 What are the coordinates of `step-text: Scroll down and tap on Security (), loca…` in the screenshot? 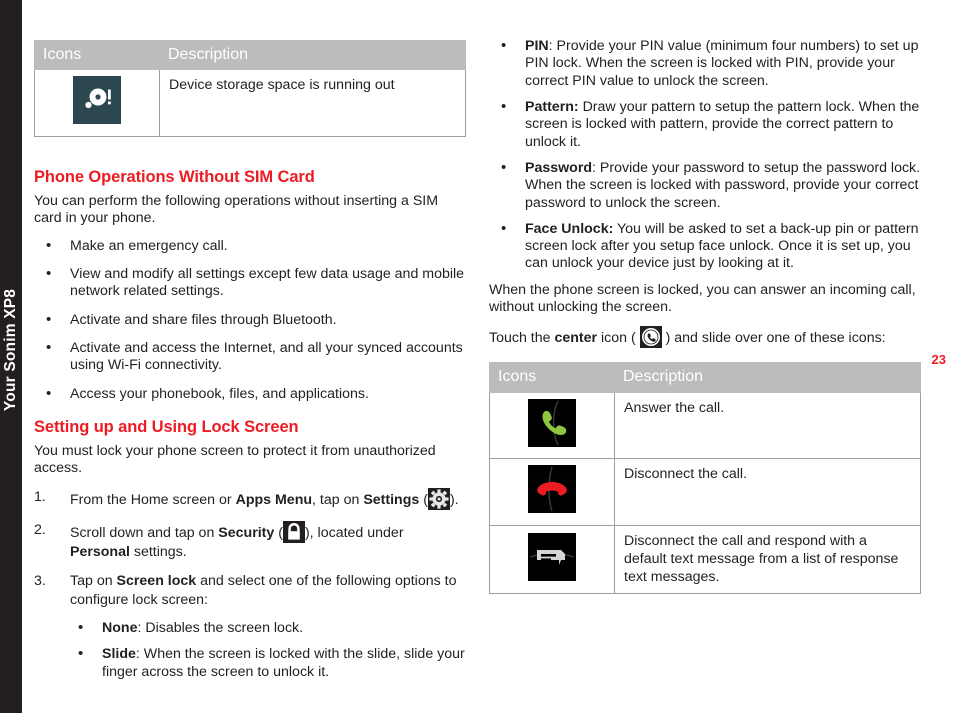 It's located at (237, 540).